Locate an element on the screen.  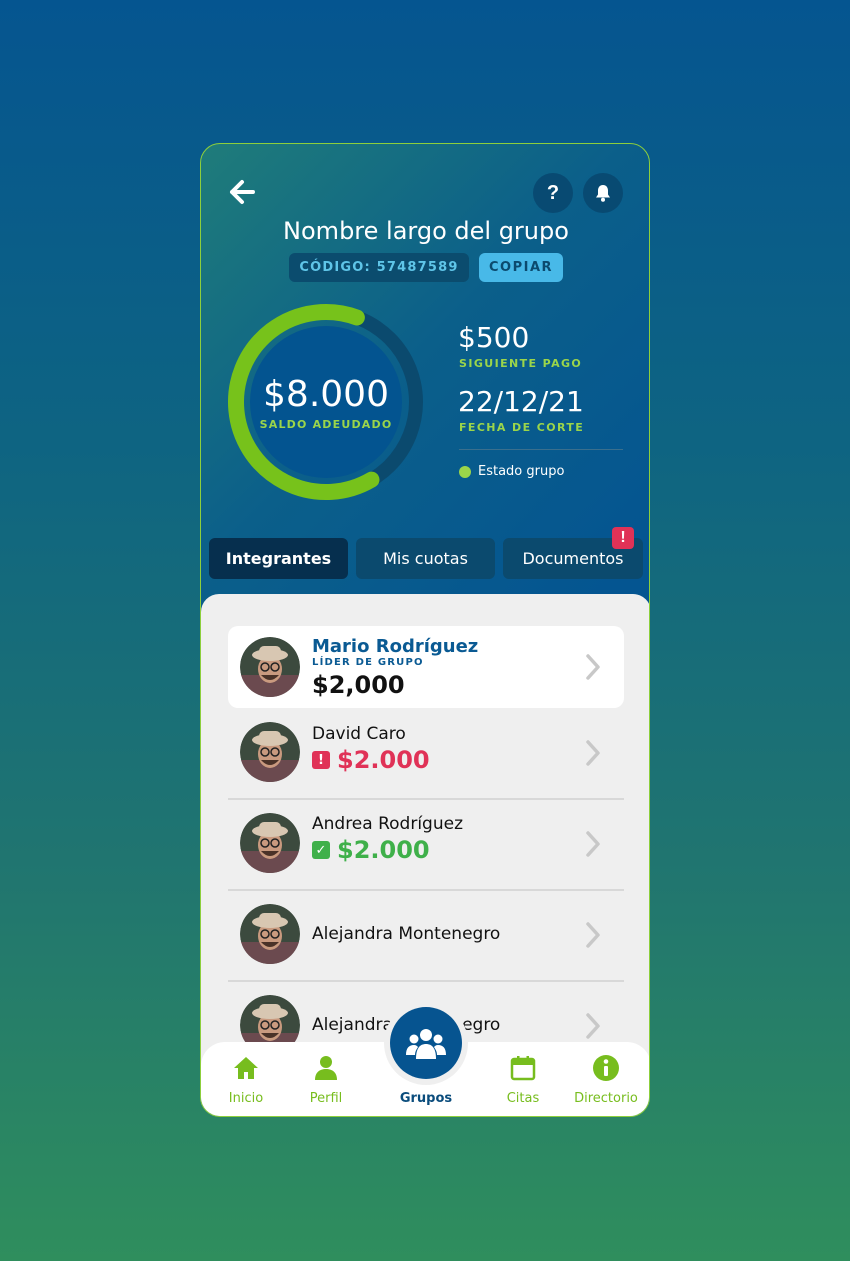
info-icon is located at coordinates (606, 1068).